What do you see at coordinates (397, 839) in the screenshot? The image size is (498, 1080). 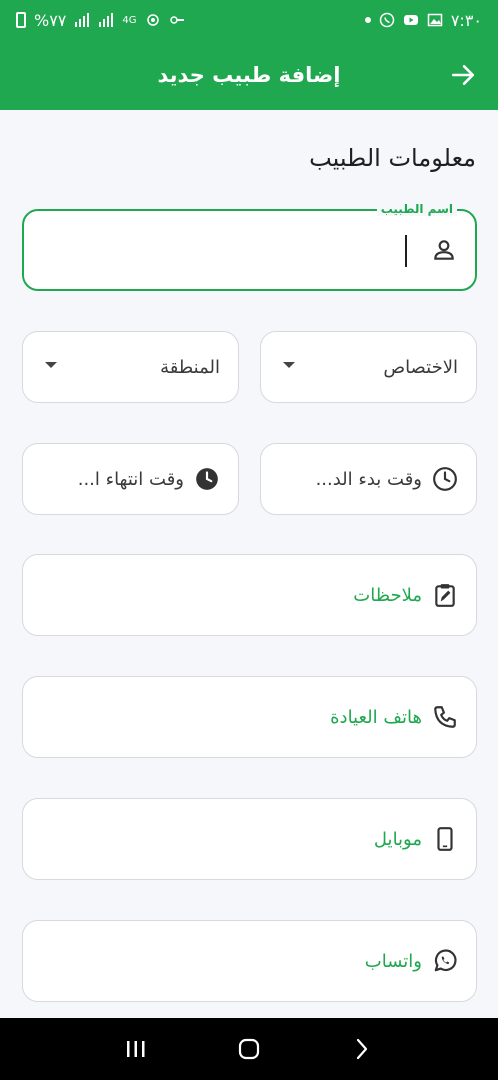 I see `mobile-label: موبايل` at bounding box center [397, 839].